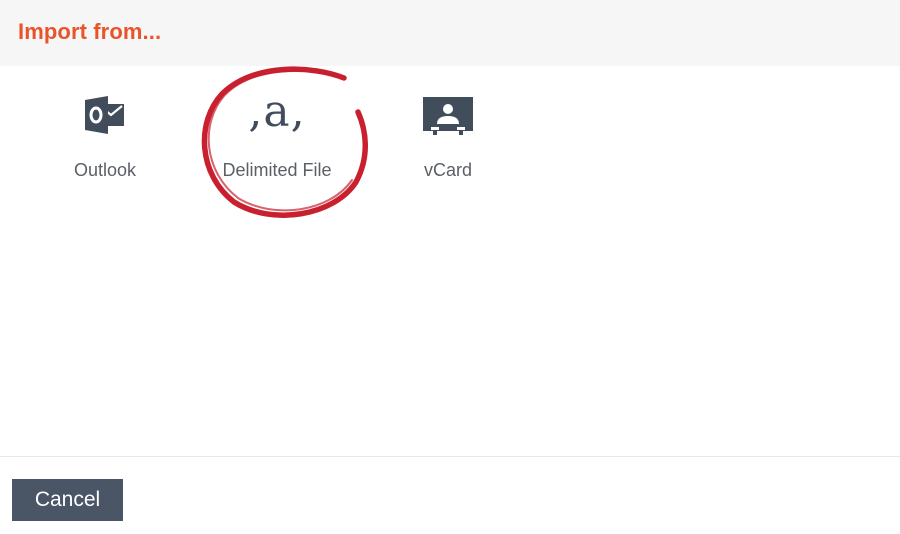  What do you see at coordinates (277, 170) in the screenshot?
I see `delimited-file-label: Delimited File` at bounding box center [277, 170].